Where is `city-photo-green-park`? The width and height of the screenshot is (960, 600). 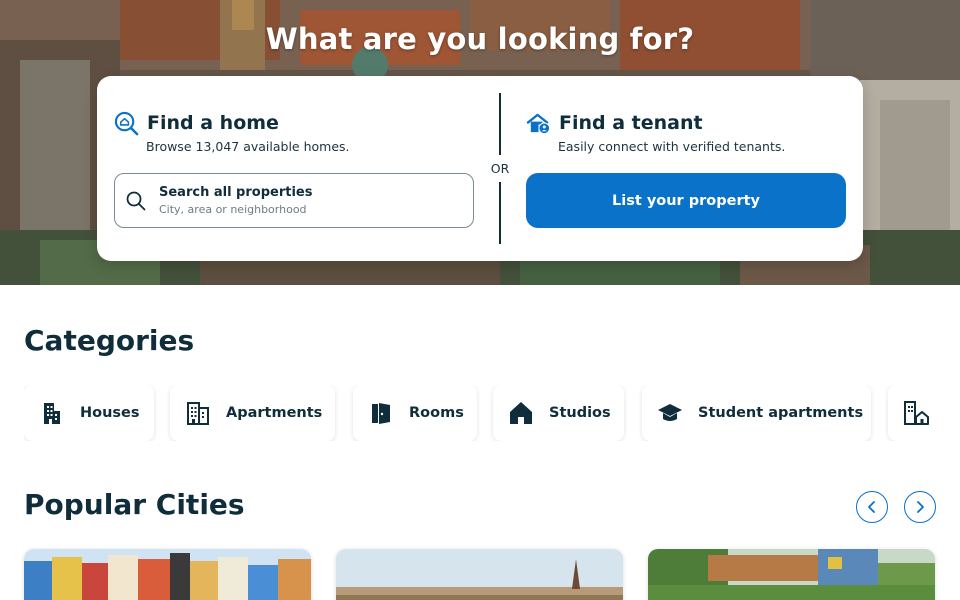
city-photo-green-park is located at coordinates (791, 574).